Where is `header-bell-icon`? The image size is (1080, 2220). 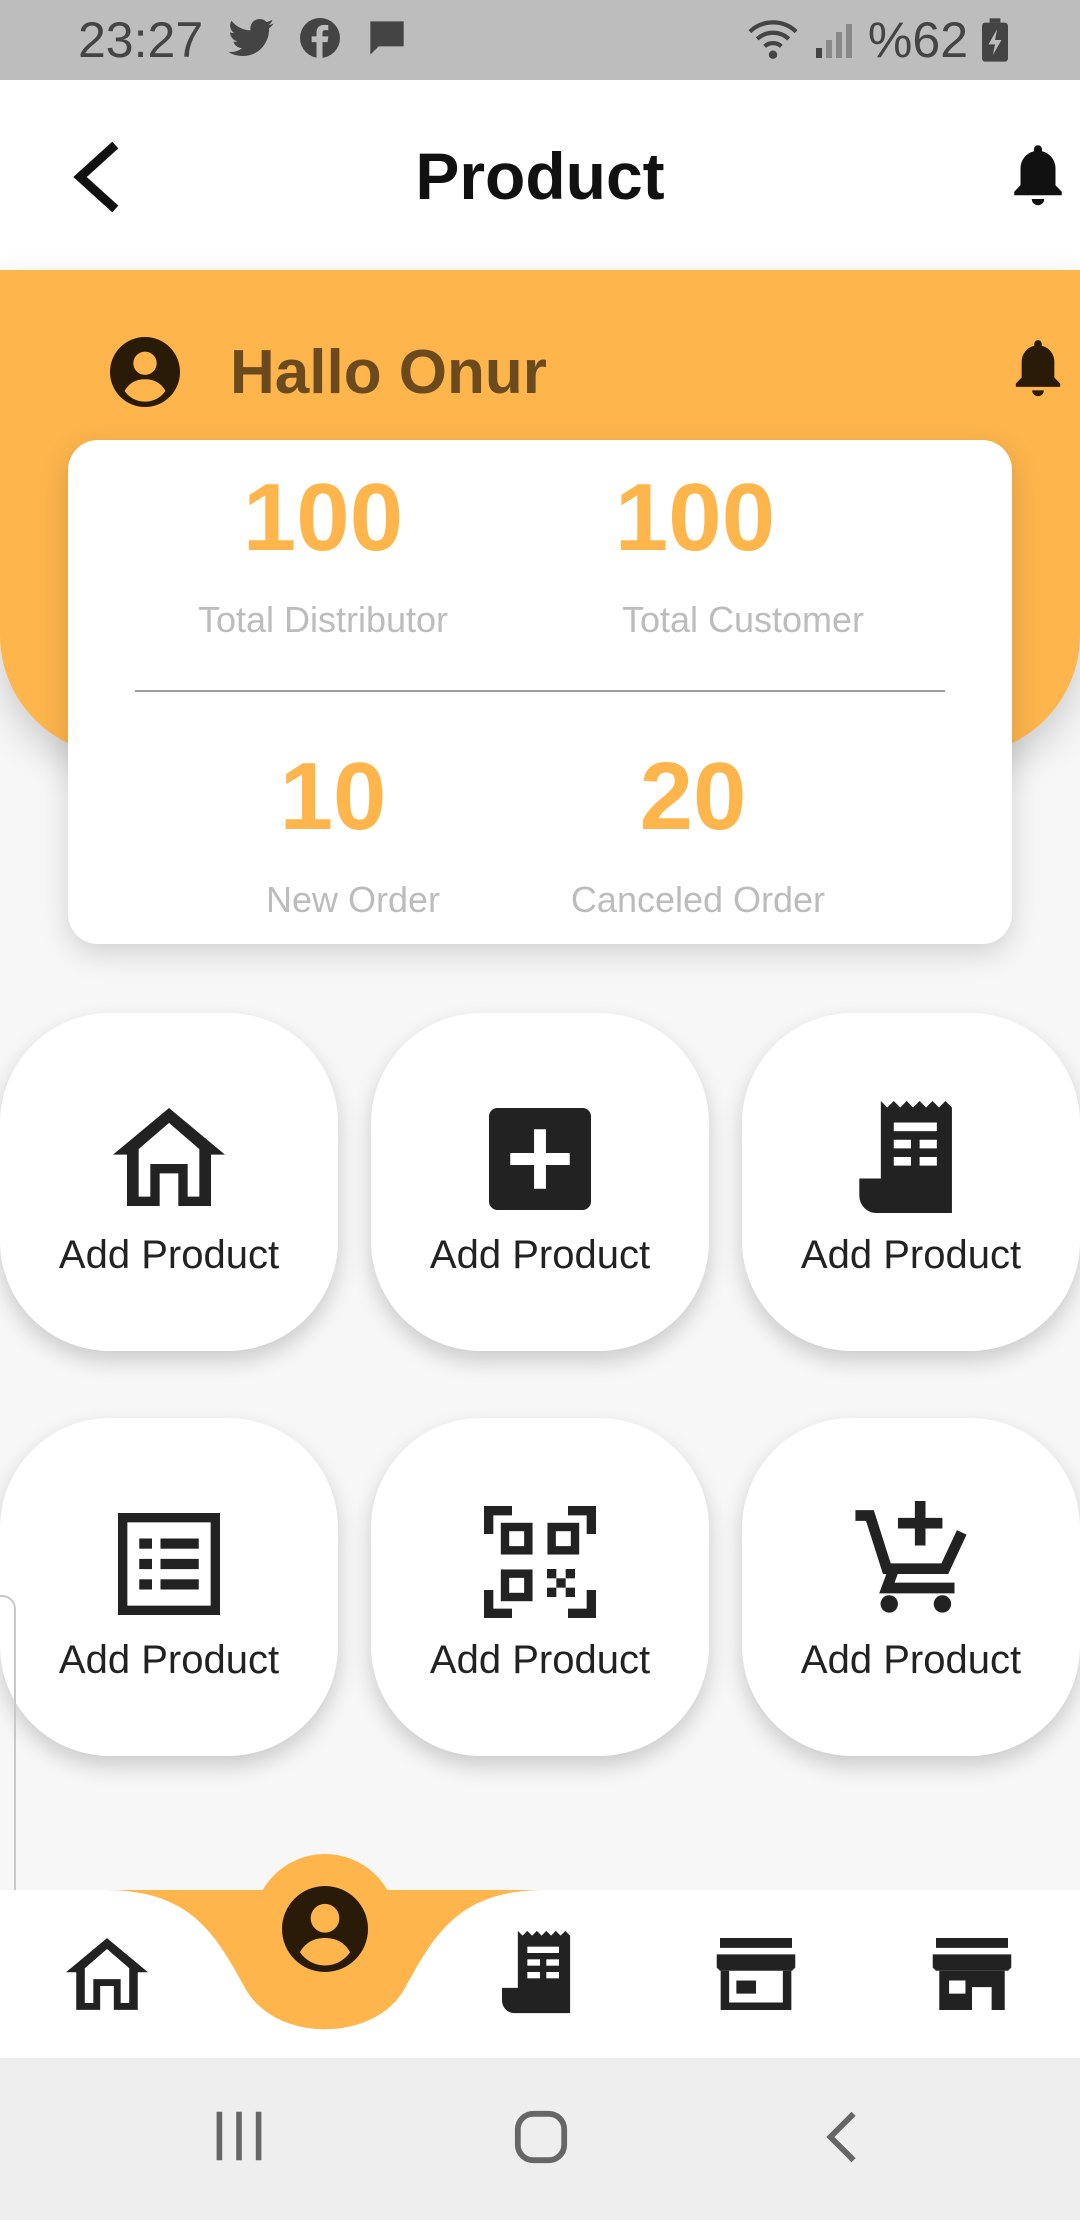 header-bell-icon is located at coordinates (1038, 367).